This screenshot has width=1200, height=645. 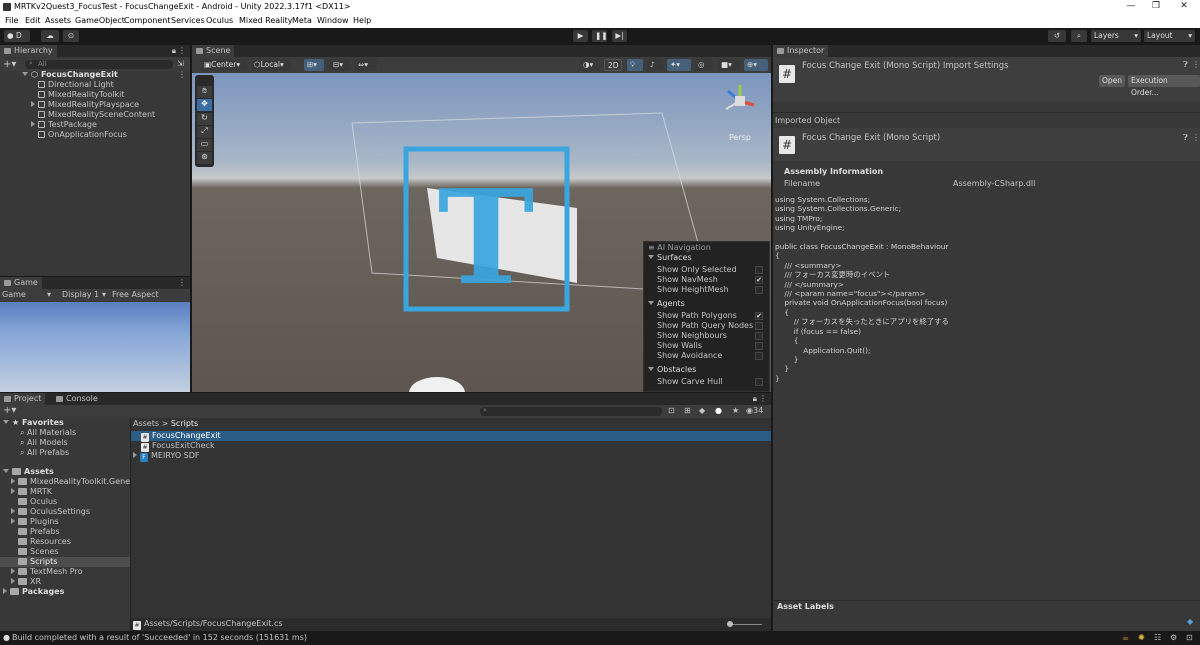 I want to click on open-button: Open, so click(x=1112, y=81).